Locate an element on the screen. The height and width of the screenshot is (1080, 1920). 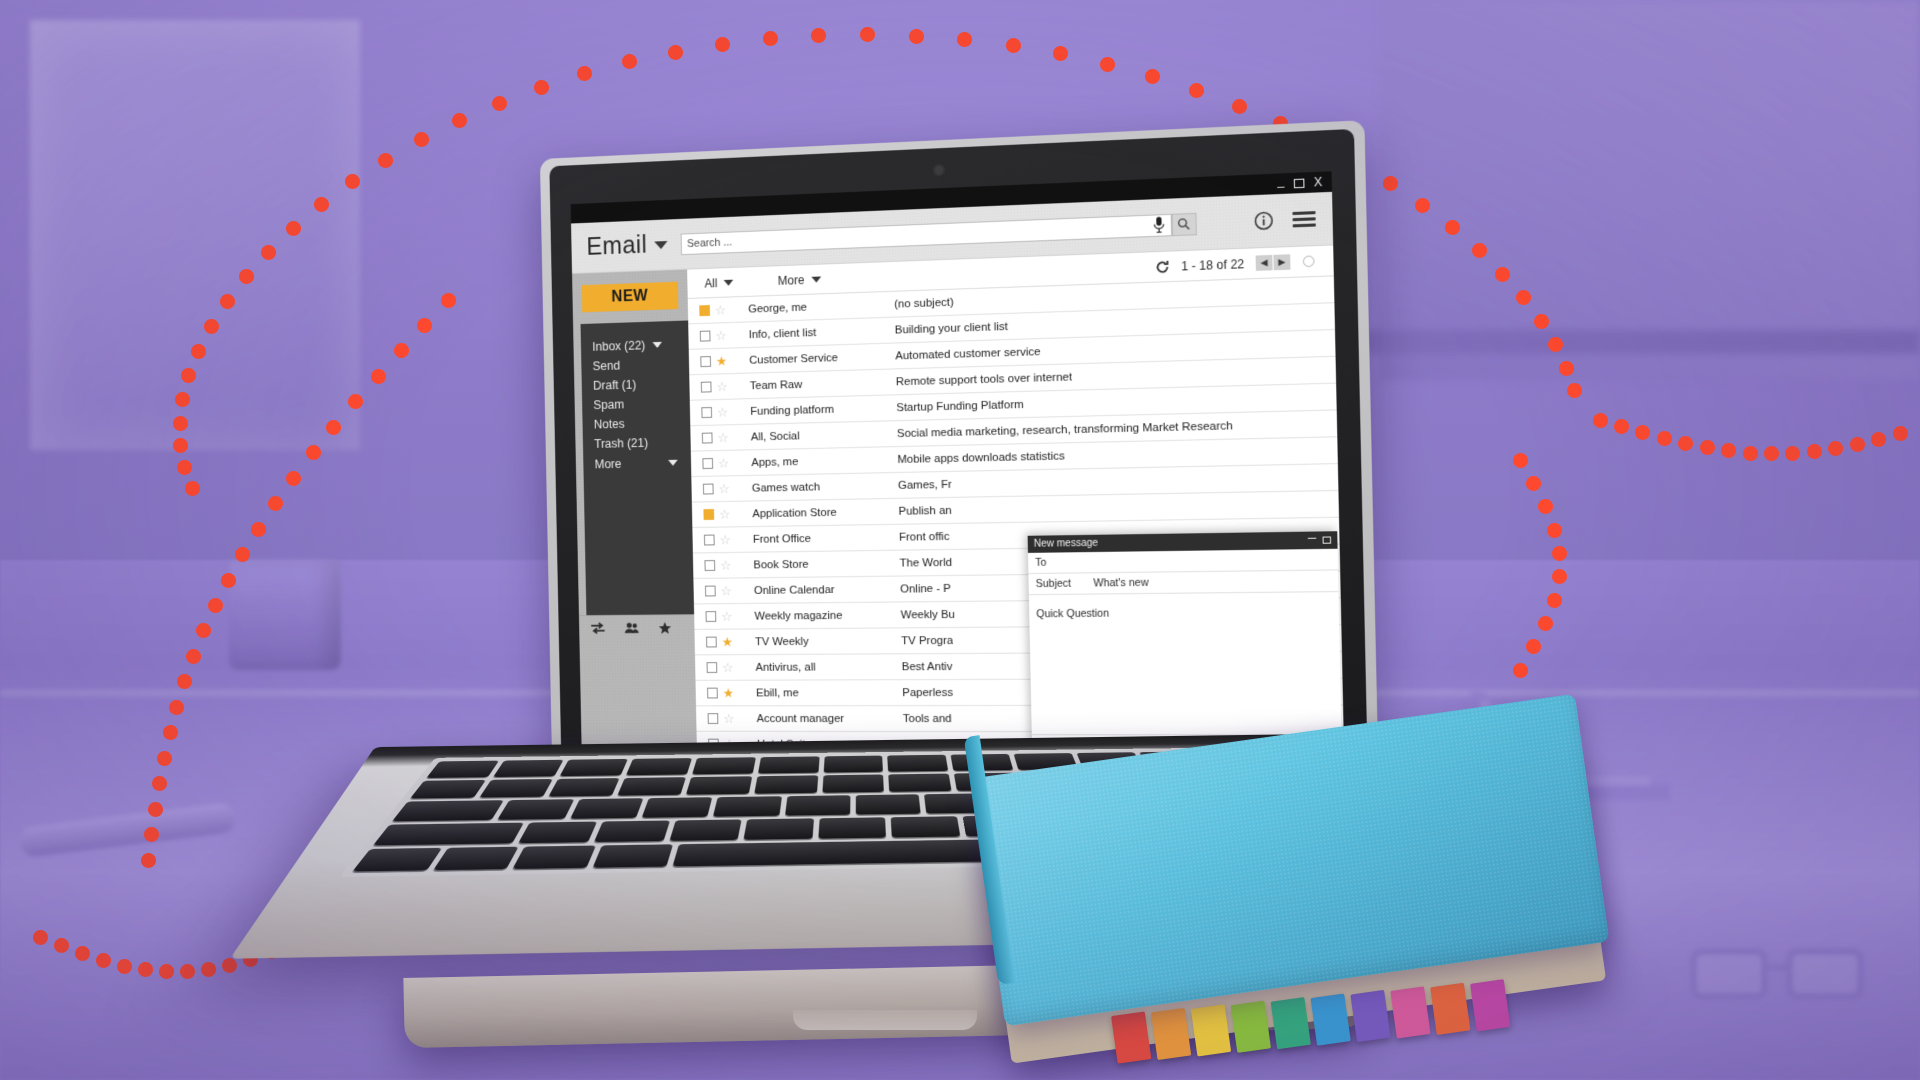
sidebar-item-trash: Trash (21) is located at coordinates (642, 443).